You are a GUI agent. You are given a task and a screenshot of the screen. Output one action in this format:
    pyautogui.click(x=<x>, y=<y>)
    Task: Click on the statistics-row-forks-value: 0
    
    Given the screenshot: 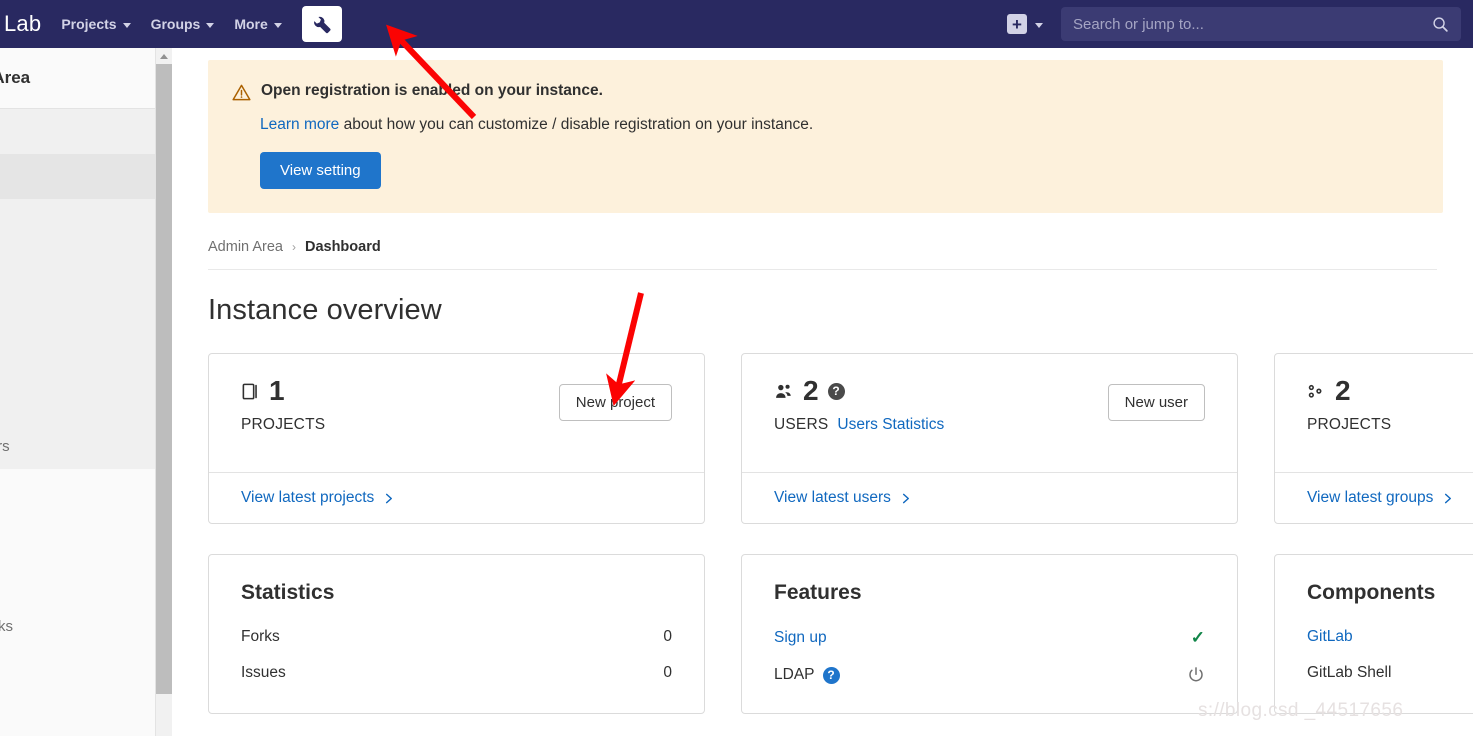 What is the action you would take?
    pyautogui.click(x=667, y=636)
    